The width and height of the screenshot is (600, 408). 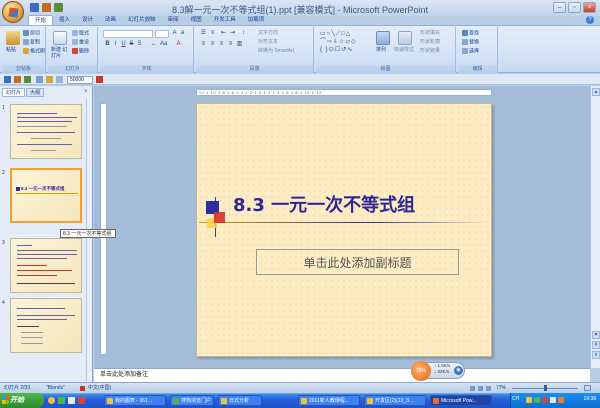 I want to click on bold-icon: B, so click(x=107, y=44).